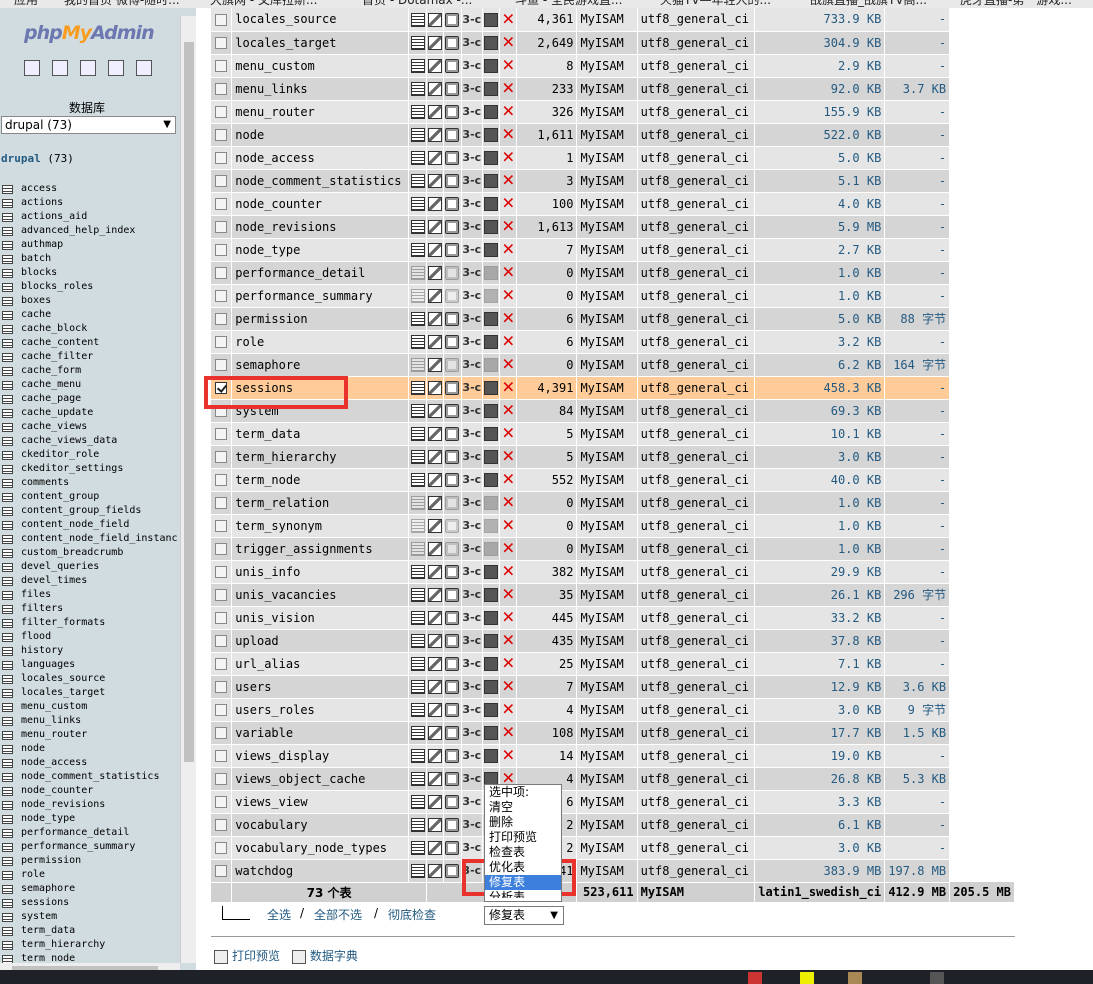 The height and width of the screenshot is (984, 1093). Describe the element at coordinates (320, 319) in the screenshot. I see `table-name-link: permission` at that location.